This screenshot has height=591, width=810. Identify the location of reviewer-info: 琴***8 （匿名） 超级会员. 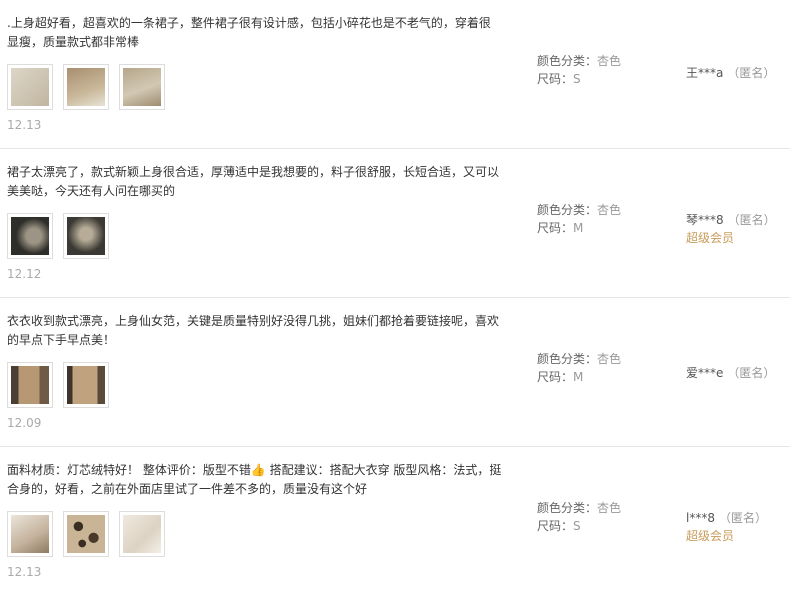
(731, 229).